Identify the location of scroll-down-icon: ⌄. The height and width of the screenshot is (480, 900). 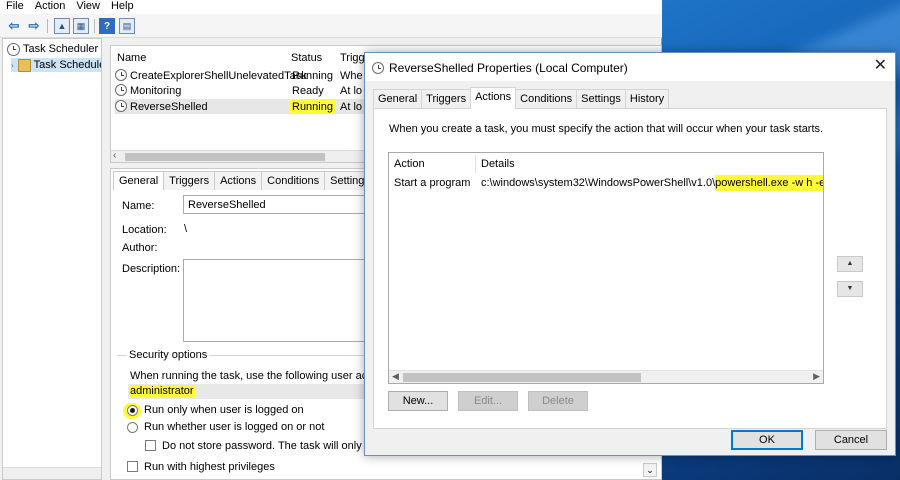
(650, 470).